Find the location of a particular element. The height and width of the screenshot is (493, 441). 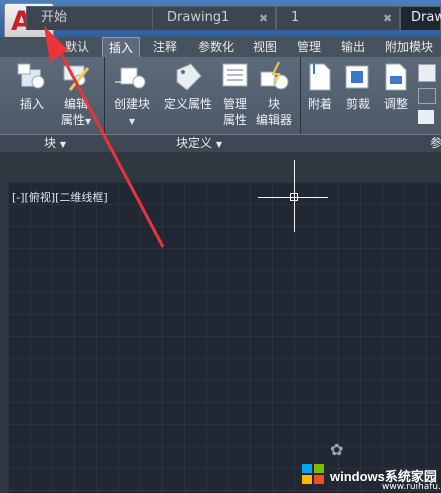

clip-icon is located at coordinates (357, 77).